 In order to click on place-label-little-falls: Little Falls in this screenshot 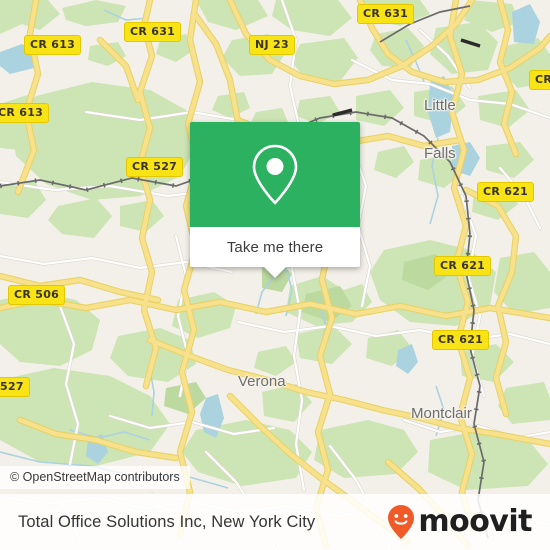, I will do `click(440, 130)`.